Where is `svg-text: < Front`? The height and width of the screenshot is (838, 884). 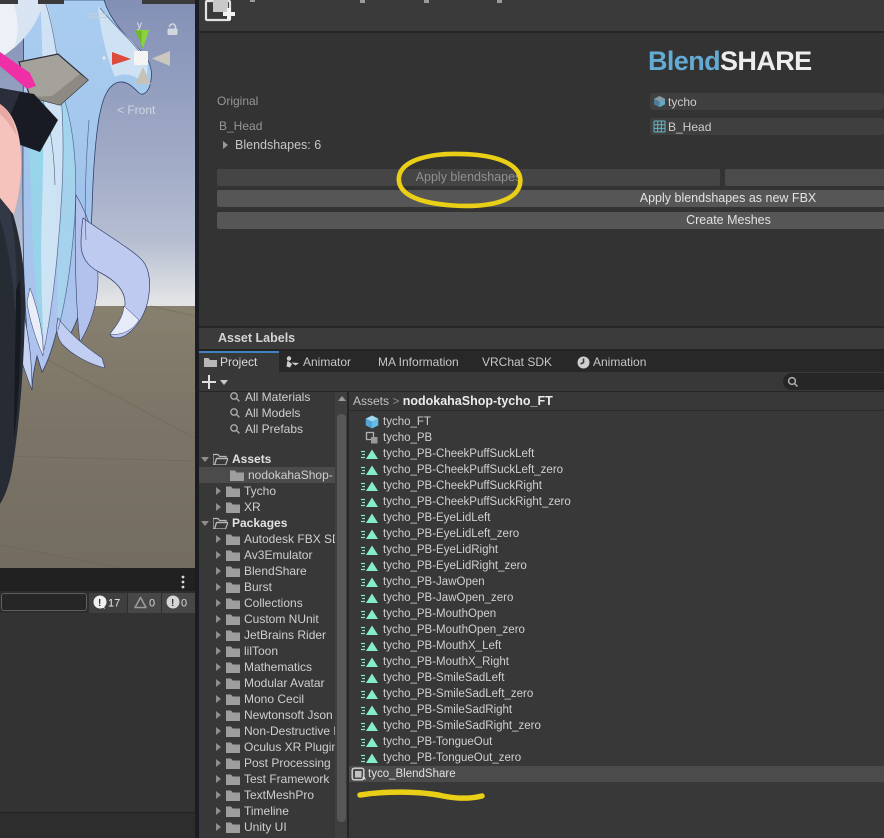 svg-text: < Front is located at coordinates (136, 110).